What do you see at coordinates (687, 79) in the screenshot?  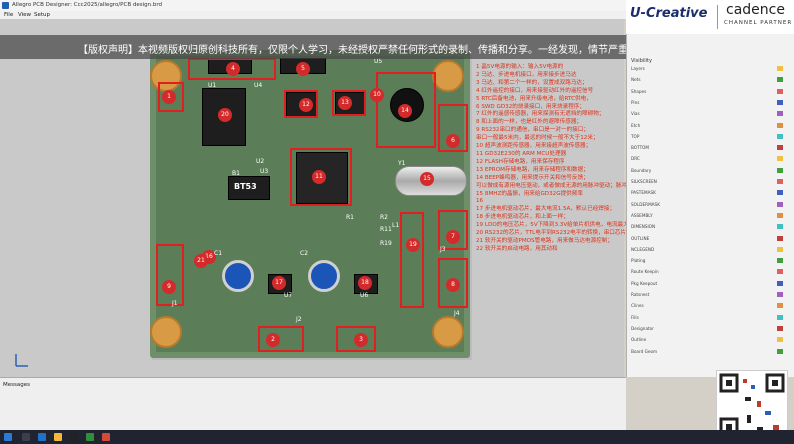 I see `layer-row: Nets` at bounding box center [687, 79].